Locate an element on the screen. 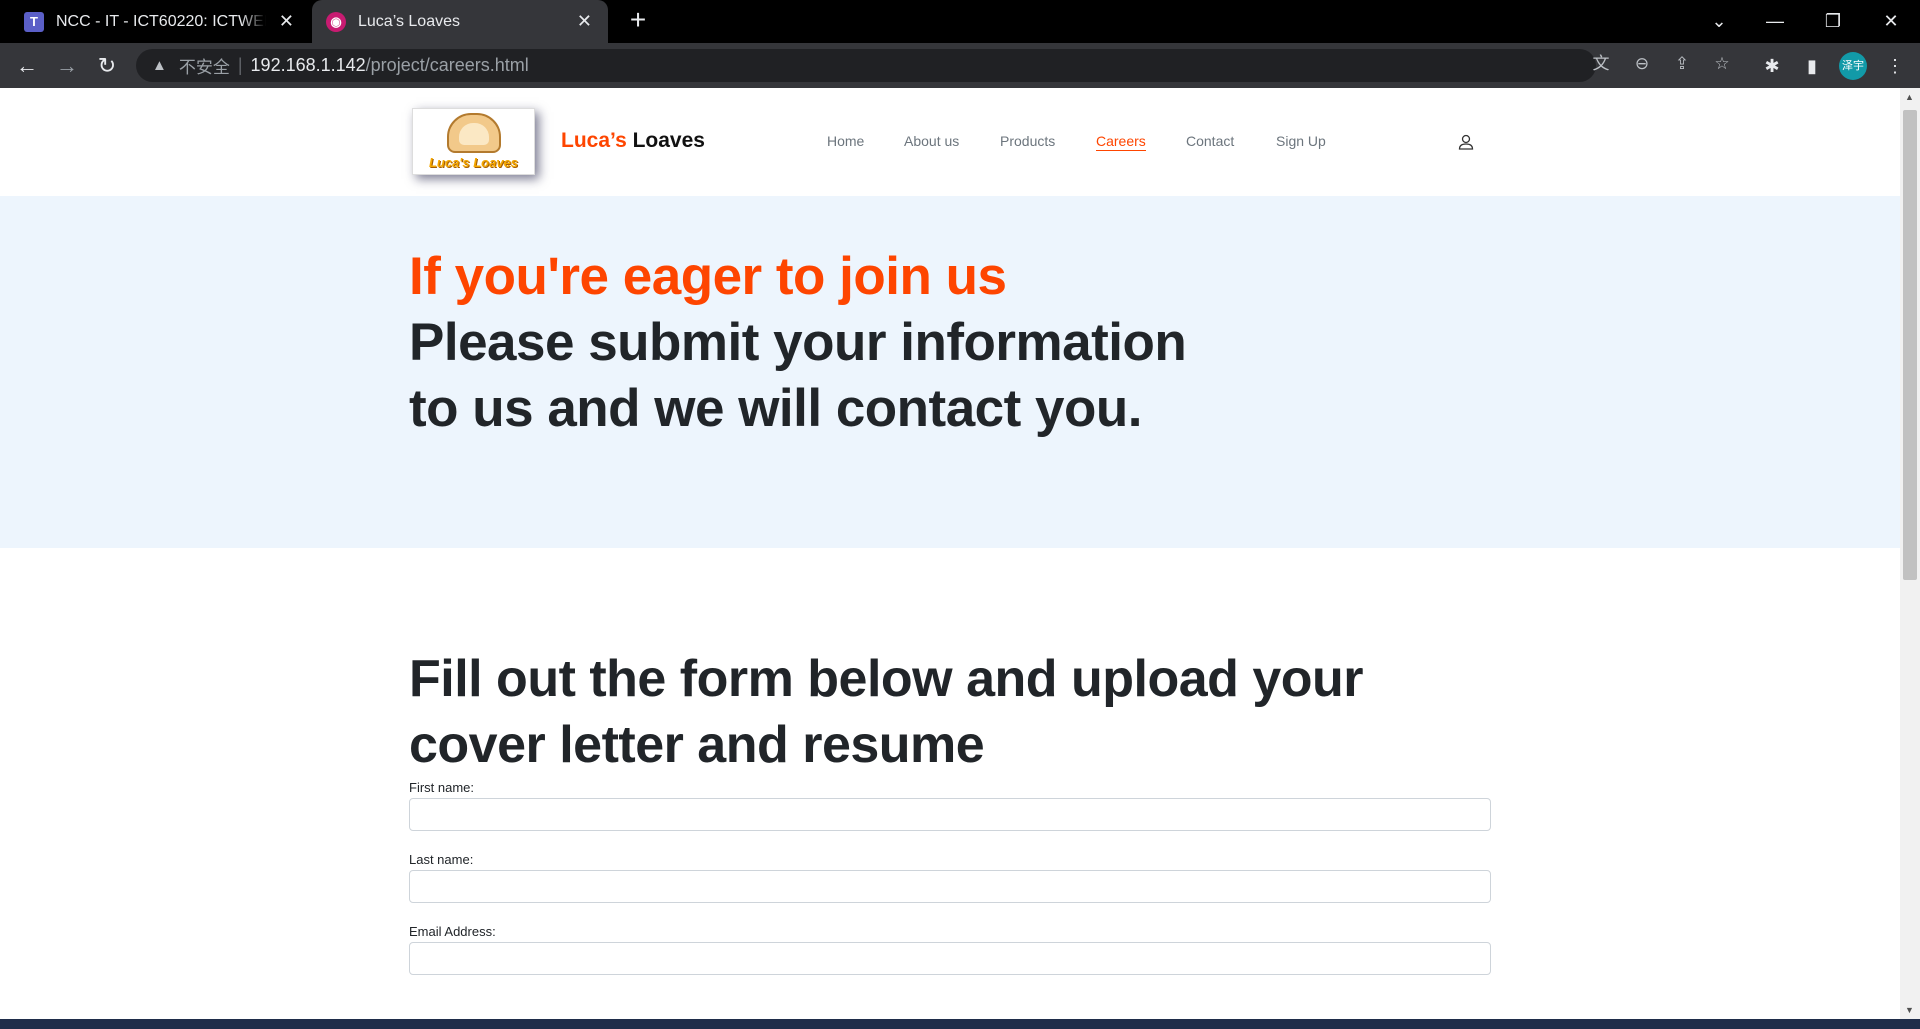 This screenshot has height=1029, width=1920. profile-avatar: 泽宇 is located at coordinates (1853, 66).